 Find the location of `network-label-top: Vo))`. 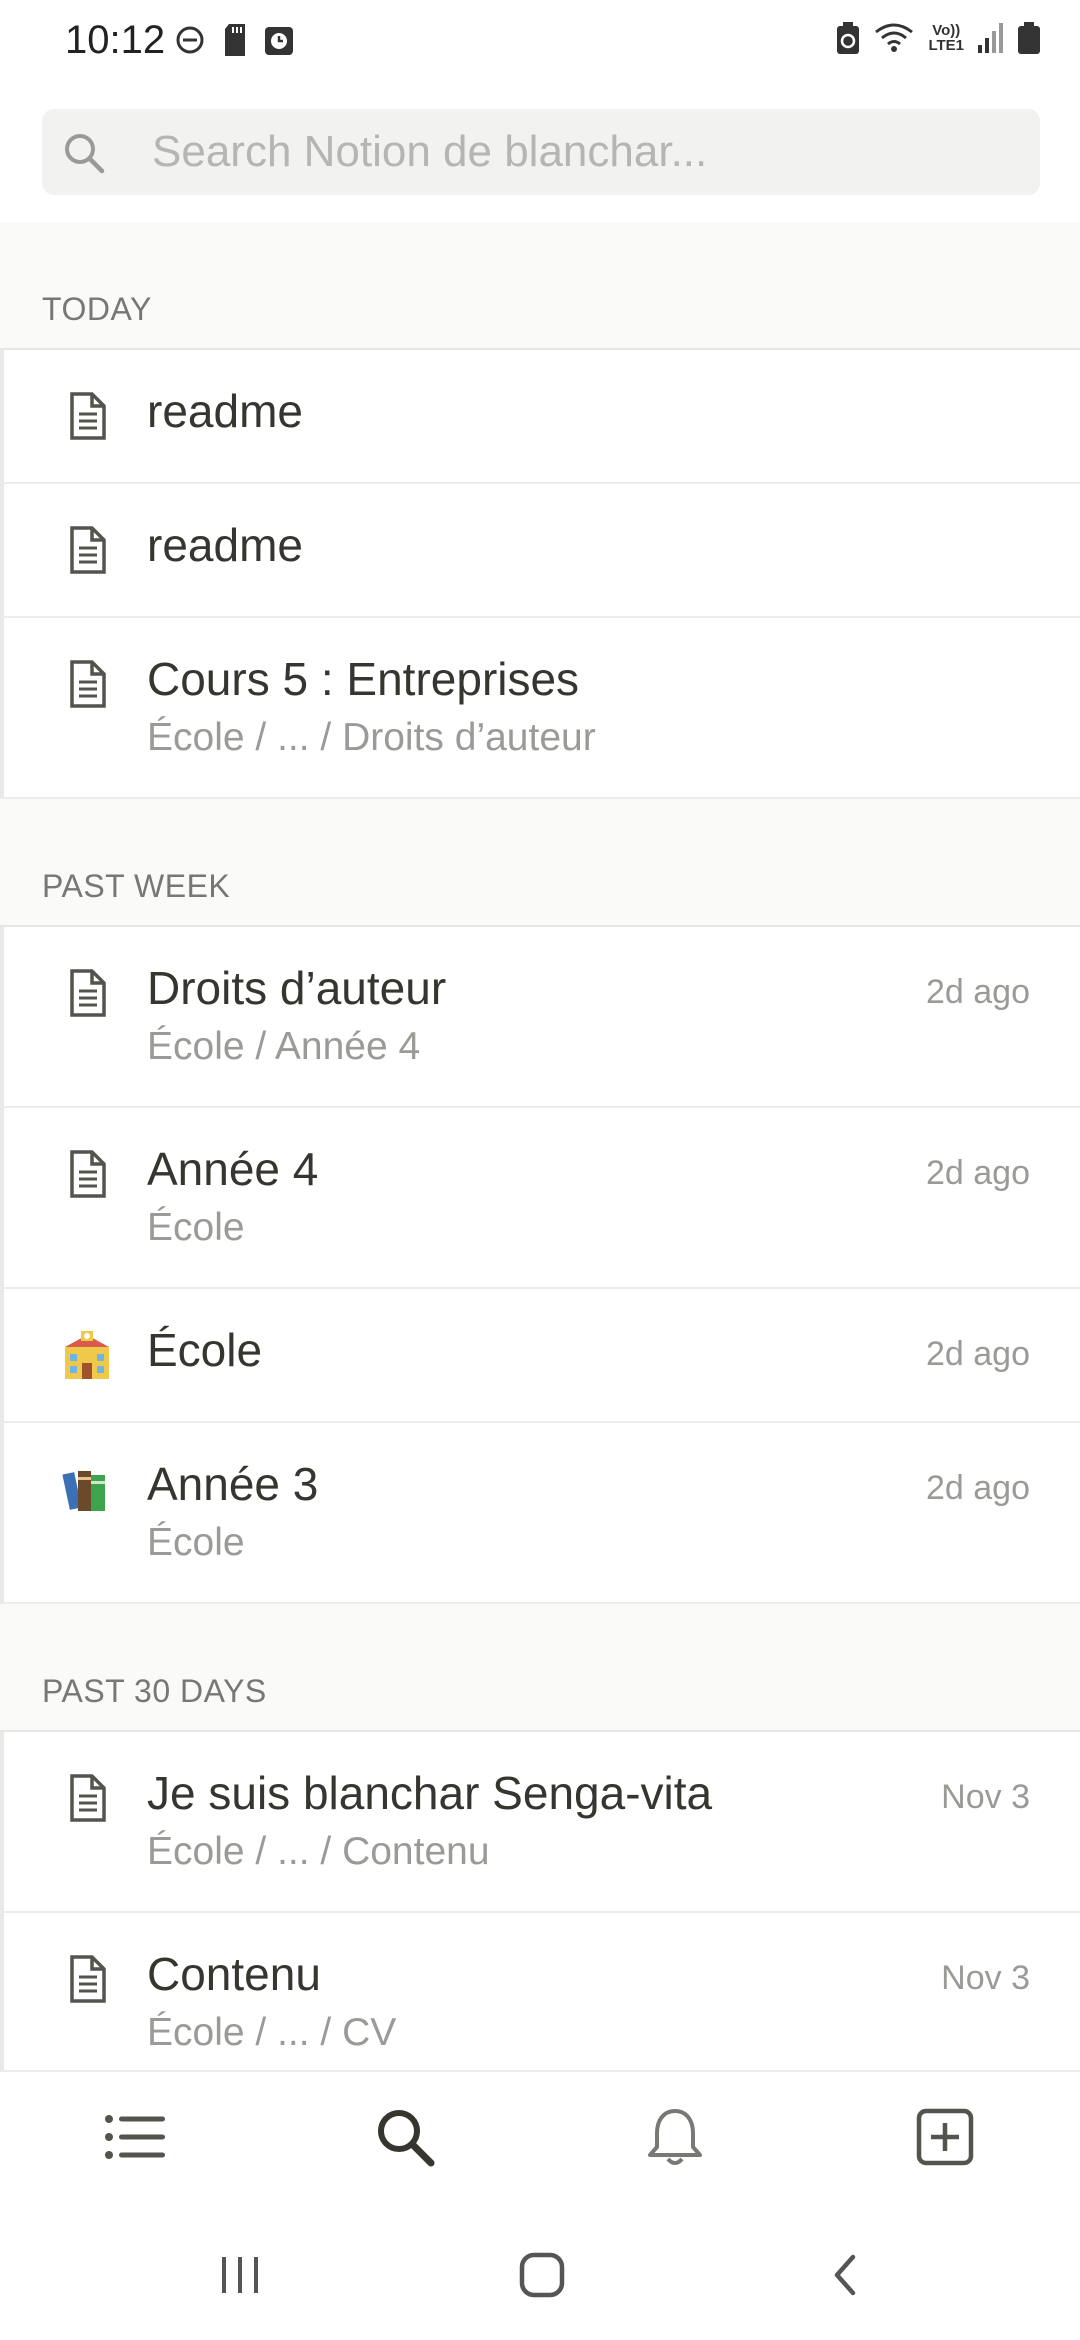

network-label-top: Vo)) is located at coordinates (946, 30).